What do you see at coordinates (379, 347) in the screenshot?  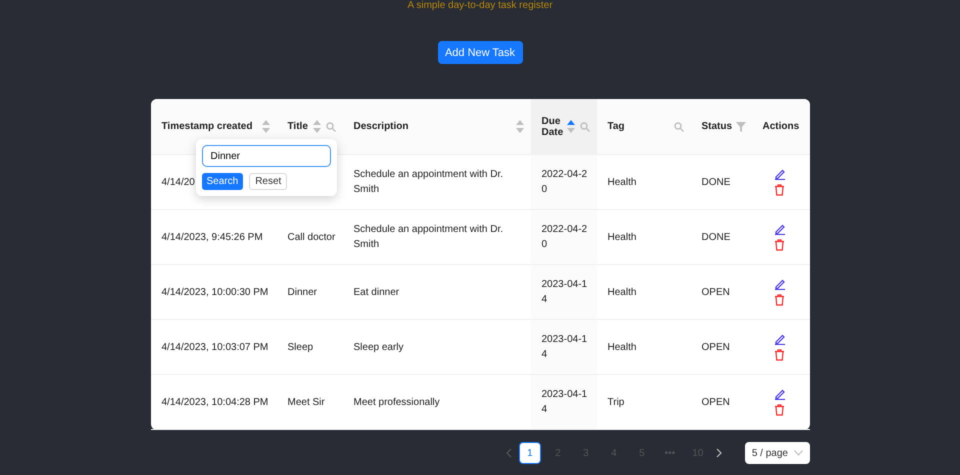 I see `description-text: Sleep early` at bounding box center [379, 347].